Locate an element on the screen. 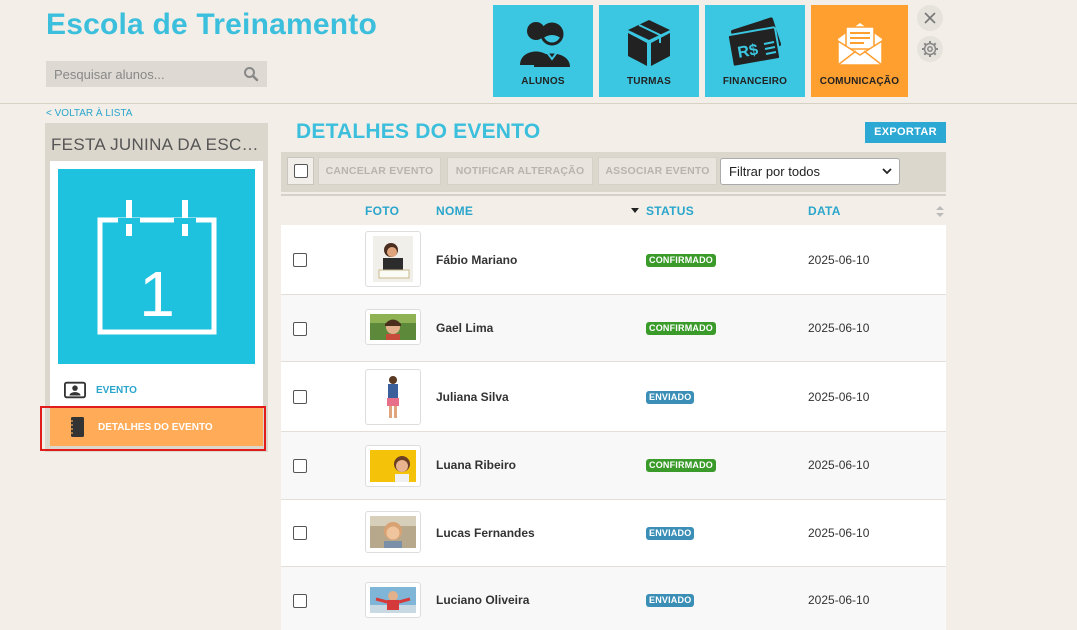 The width and height of the screenshot is (1077, 630). close-icon is located at coordinates (930, 18).